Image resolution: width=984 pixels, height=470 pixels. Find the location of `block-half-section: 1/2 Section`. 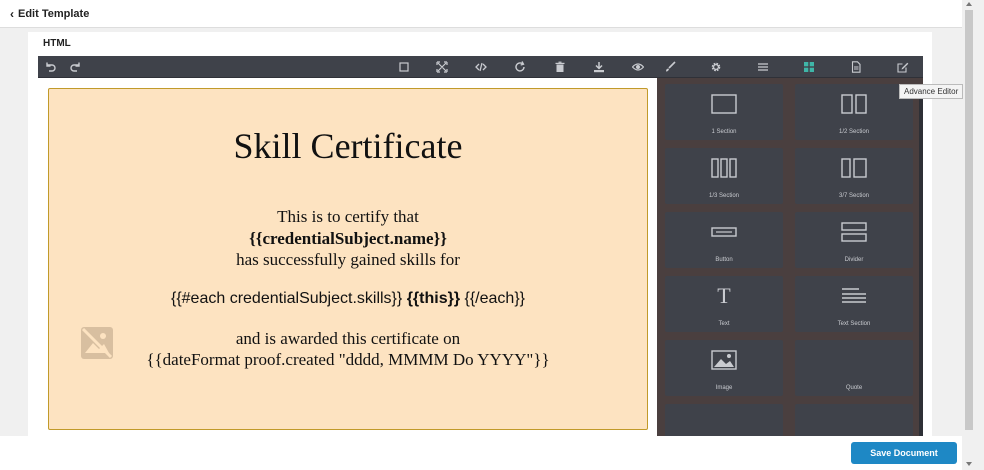

block-half-section: 1/2 Section is located at coordinates (854, 112).